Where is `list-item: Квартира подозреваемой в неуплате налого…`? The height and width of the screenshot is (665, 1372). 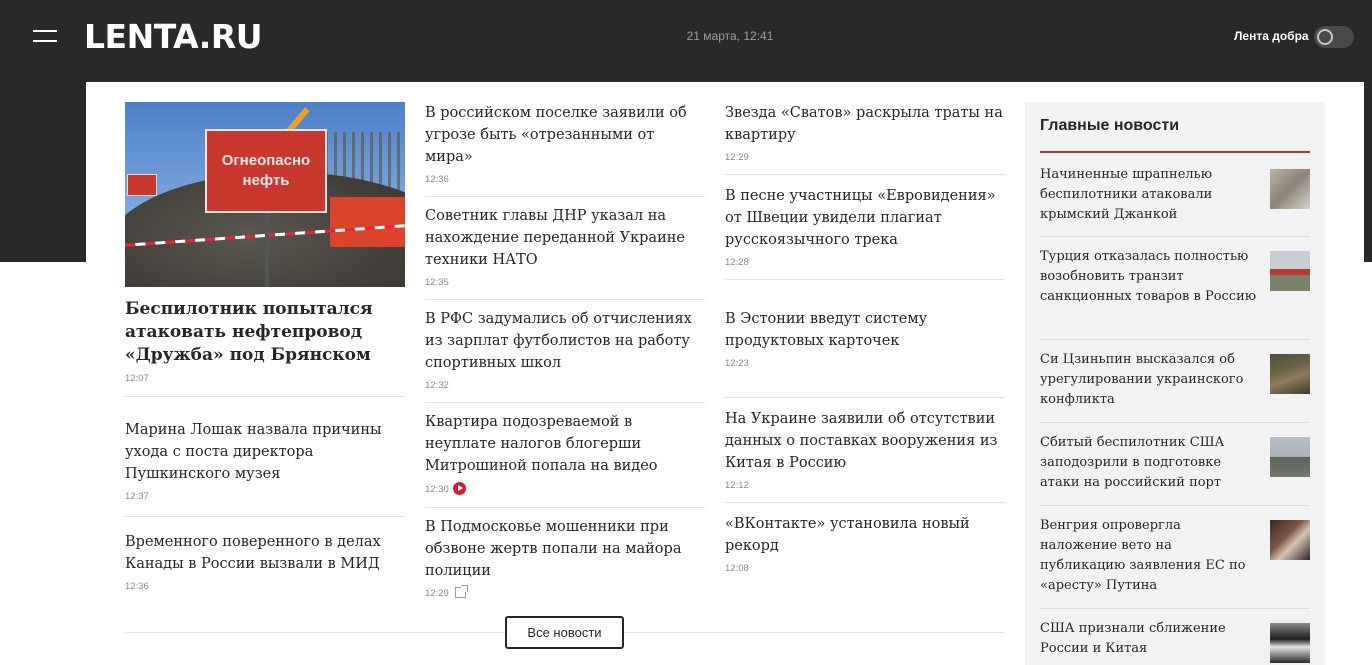 list-item: Квартира подозреваемой в неуплате налого… is located at coordinates (565, 459).